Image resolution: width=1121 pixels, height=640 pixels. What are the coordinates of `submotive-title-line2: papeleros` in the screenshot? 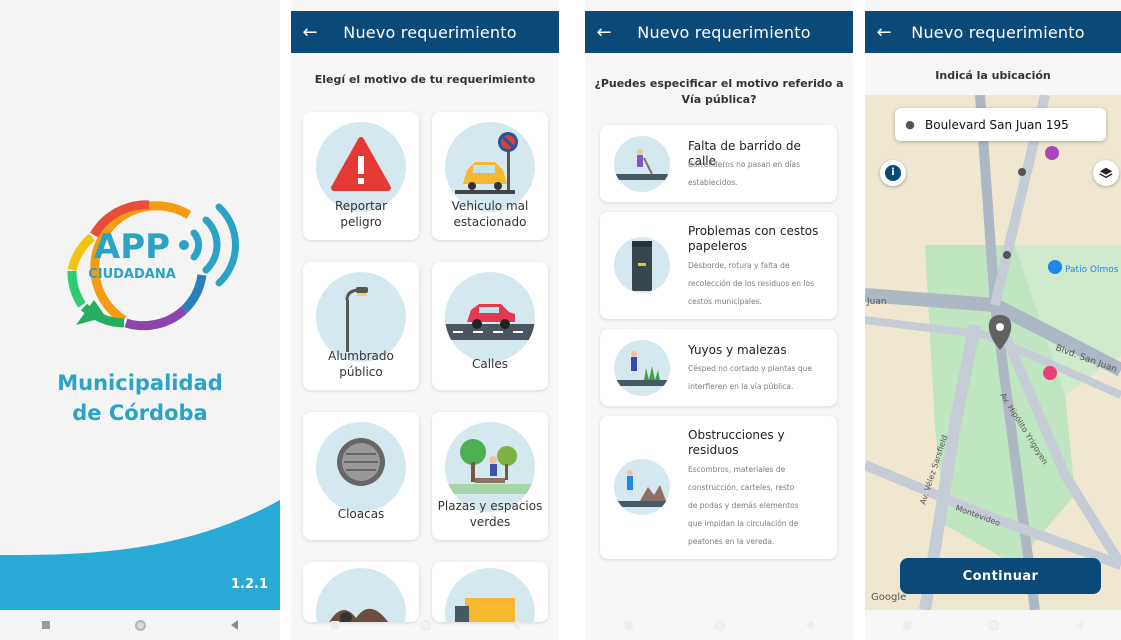 It's located at (717, 246).